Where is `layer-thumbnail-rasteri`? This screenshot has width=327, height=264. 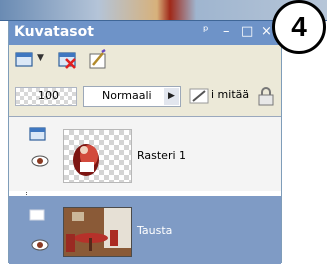 layer-thumbnail-rasteri is located at coordinates (97, 156).